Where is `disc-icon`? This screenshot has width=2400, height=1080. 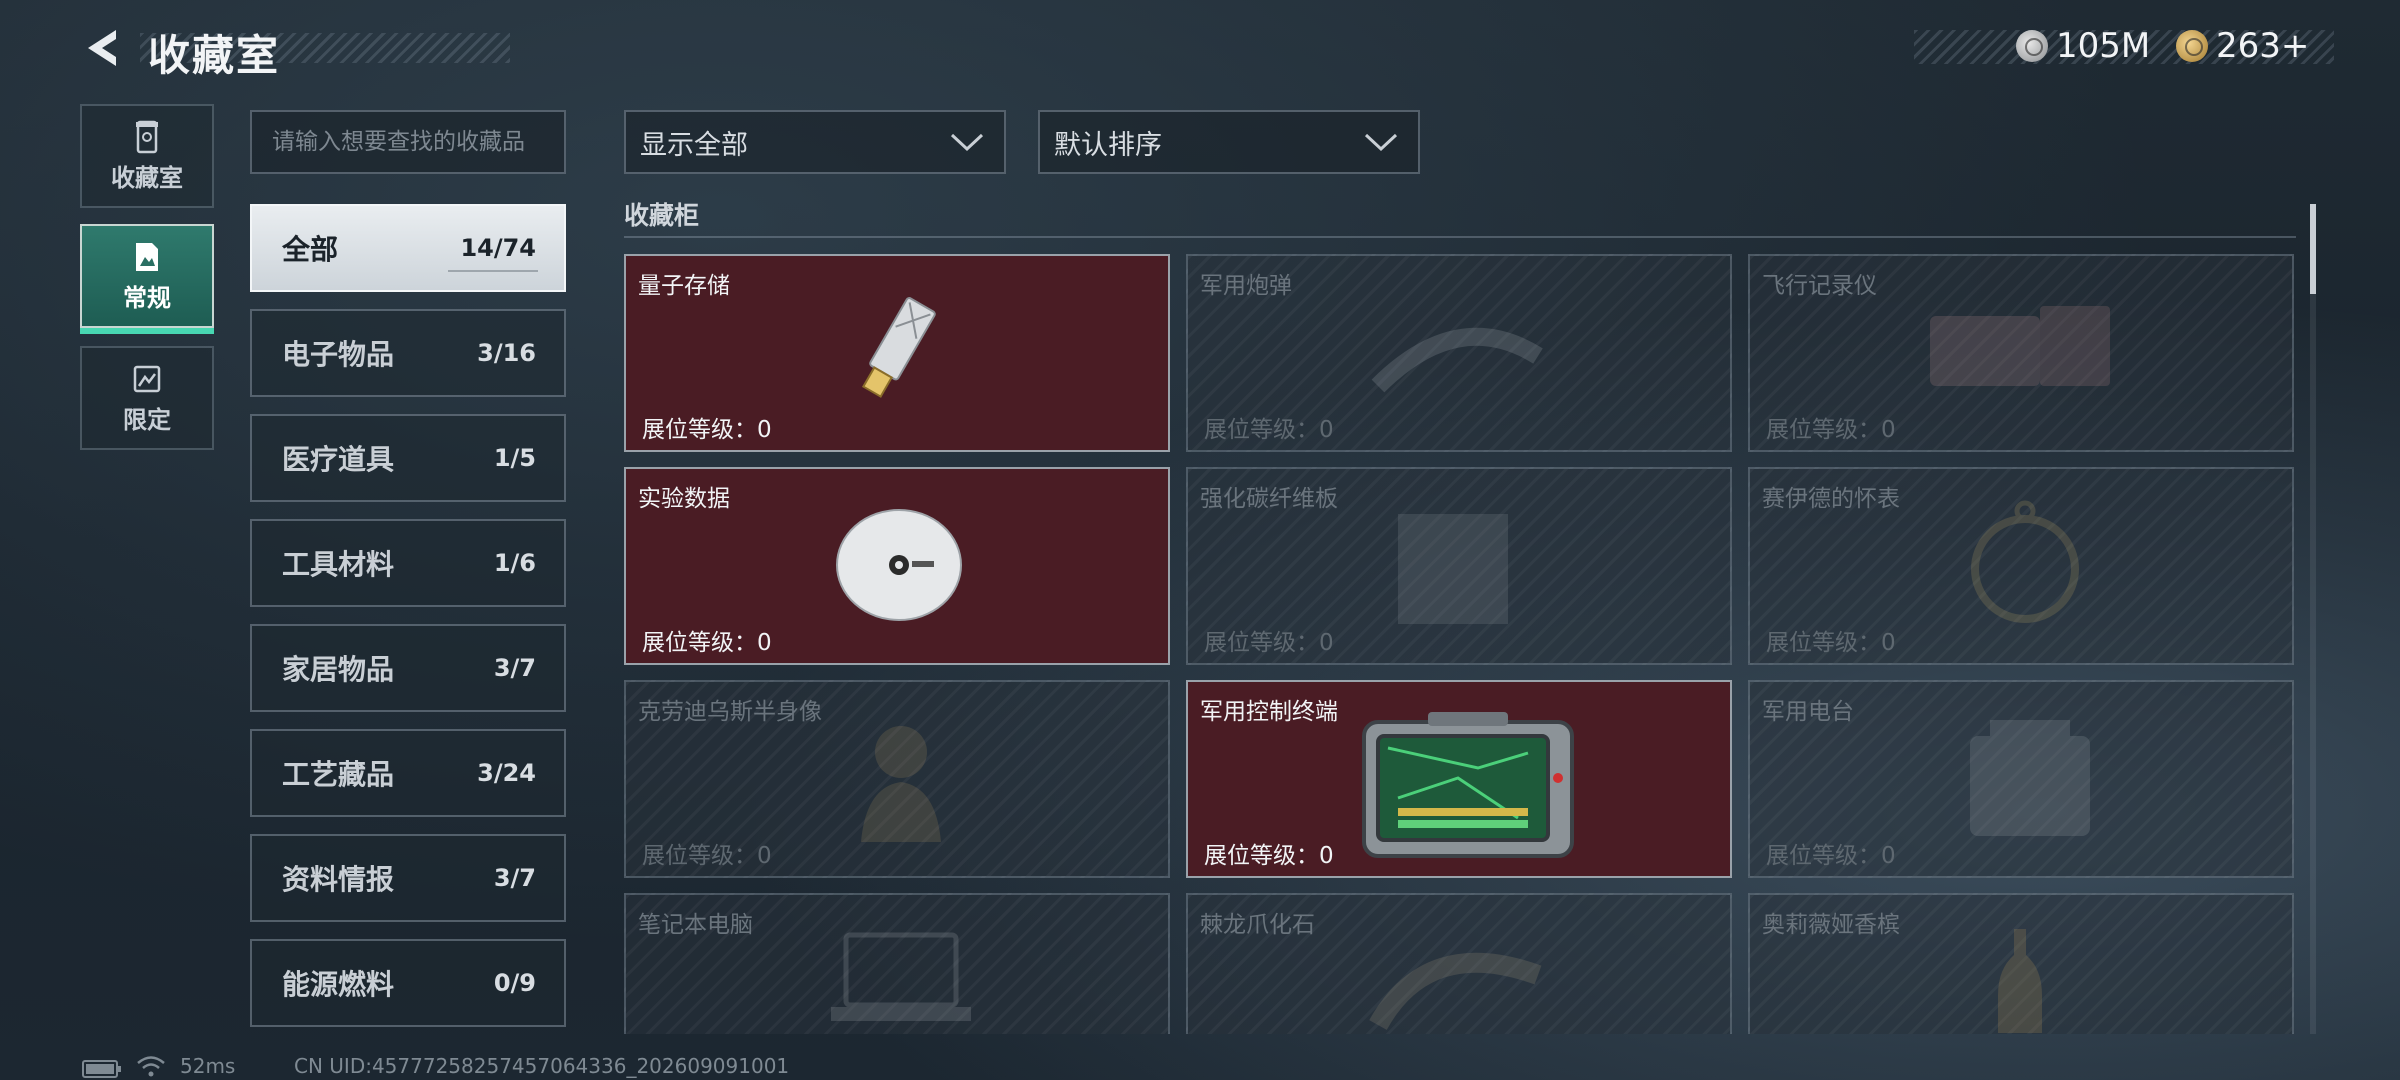 disc-icon is located at coordinates (899, 565).